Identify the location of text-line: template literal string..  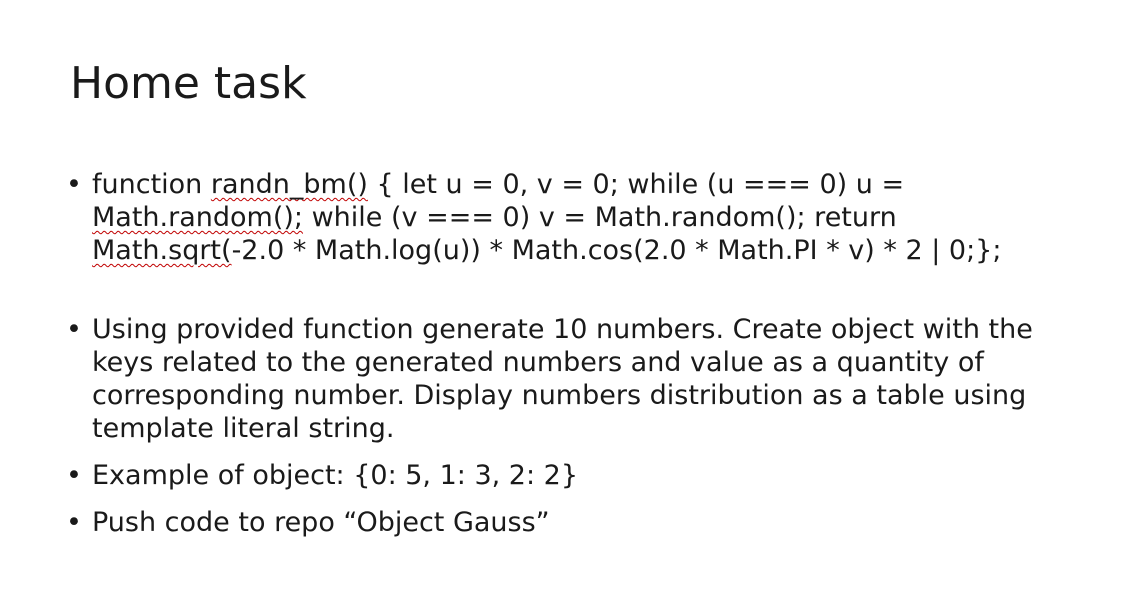
(243, 428).